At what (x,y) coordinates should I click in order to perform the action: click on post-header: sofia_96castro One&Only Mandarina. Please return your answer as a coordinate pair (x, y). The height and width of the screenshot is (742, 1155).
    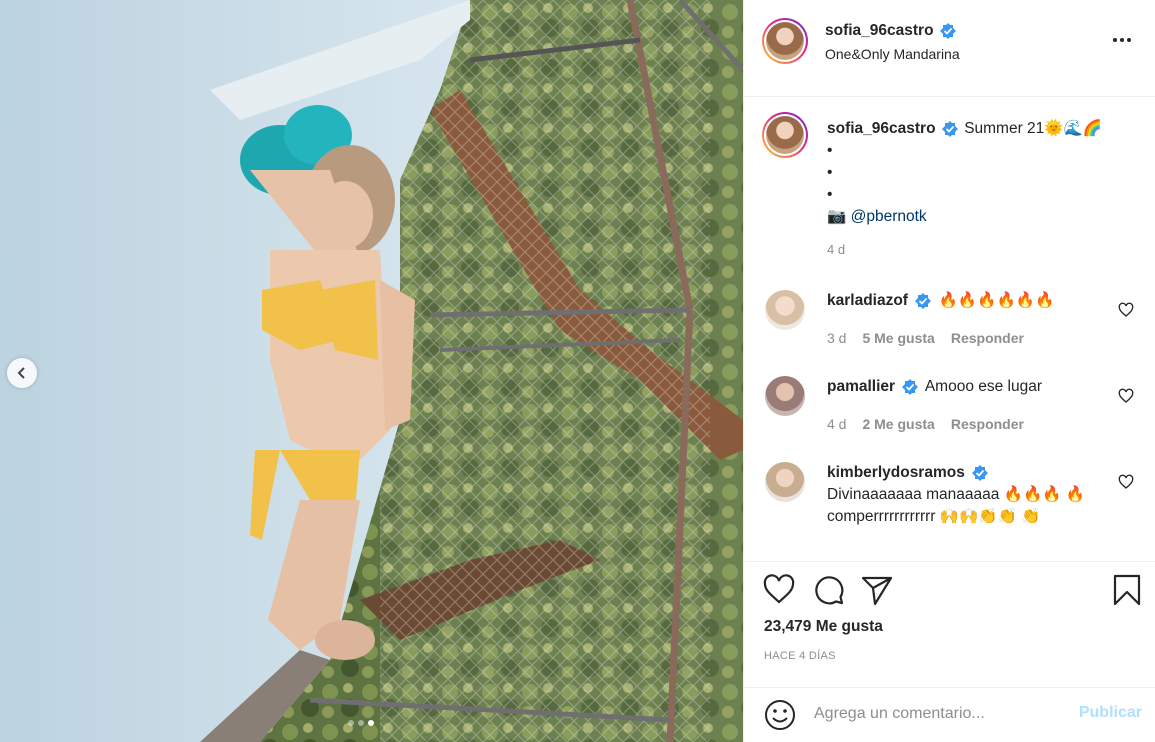
    Looking at the image, I should click on (950, 41).